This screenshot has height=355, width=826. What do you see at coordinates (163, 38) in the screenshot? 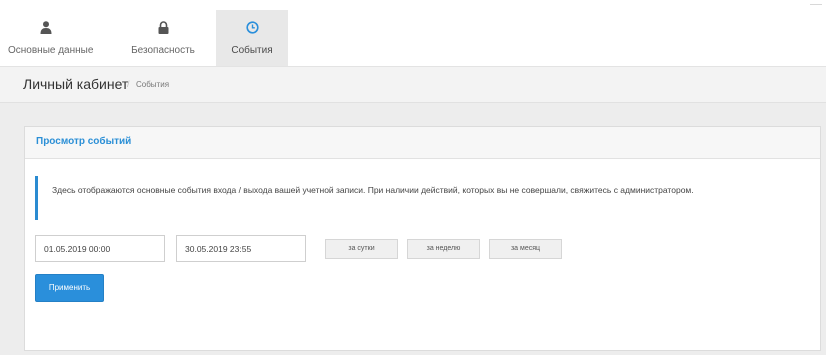
I see `tab-security: Безопасность` at bounding box center [163, 38].